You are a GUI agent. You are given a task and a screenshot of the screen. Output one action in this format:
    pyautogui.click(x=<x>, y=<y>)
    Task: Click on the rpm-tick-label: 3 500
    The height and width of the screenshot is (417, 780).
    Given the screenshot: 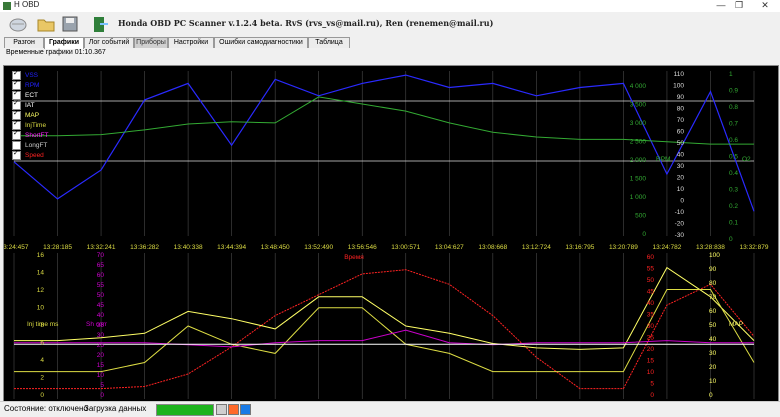 What is the action you would take?
    pyautogui.click(x=638, y=105)
    